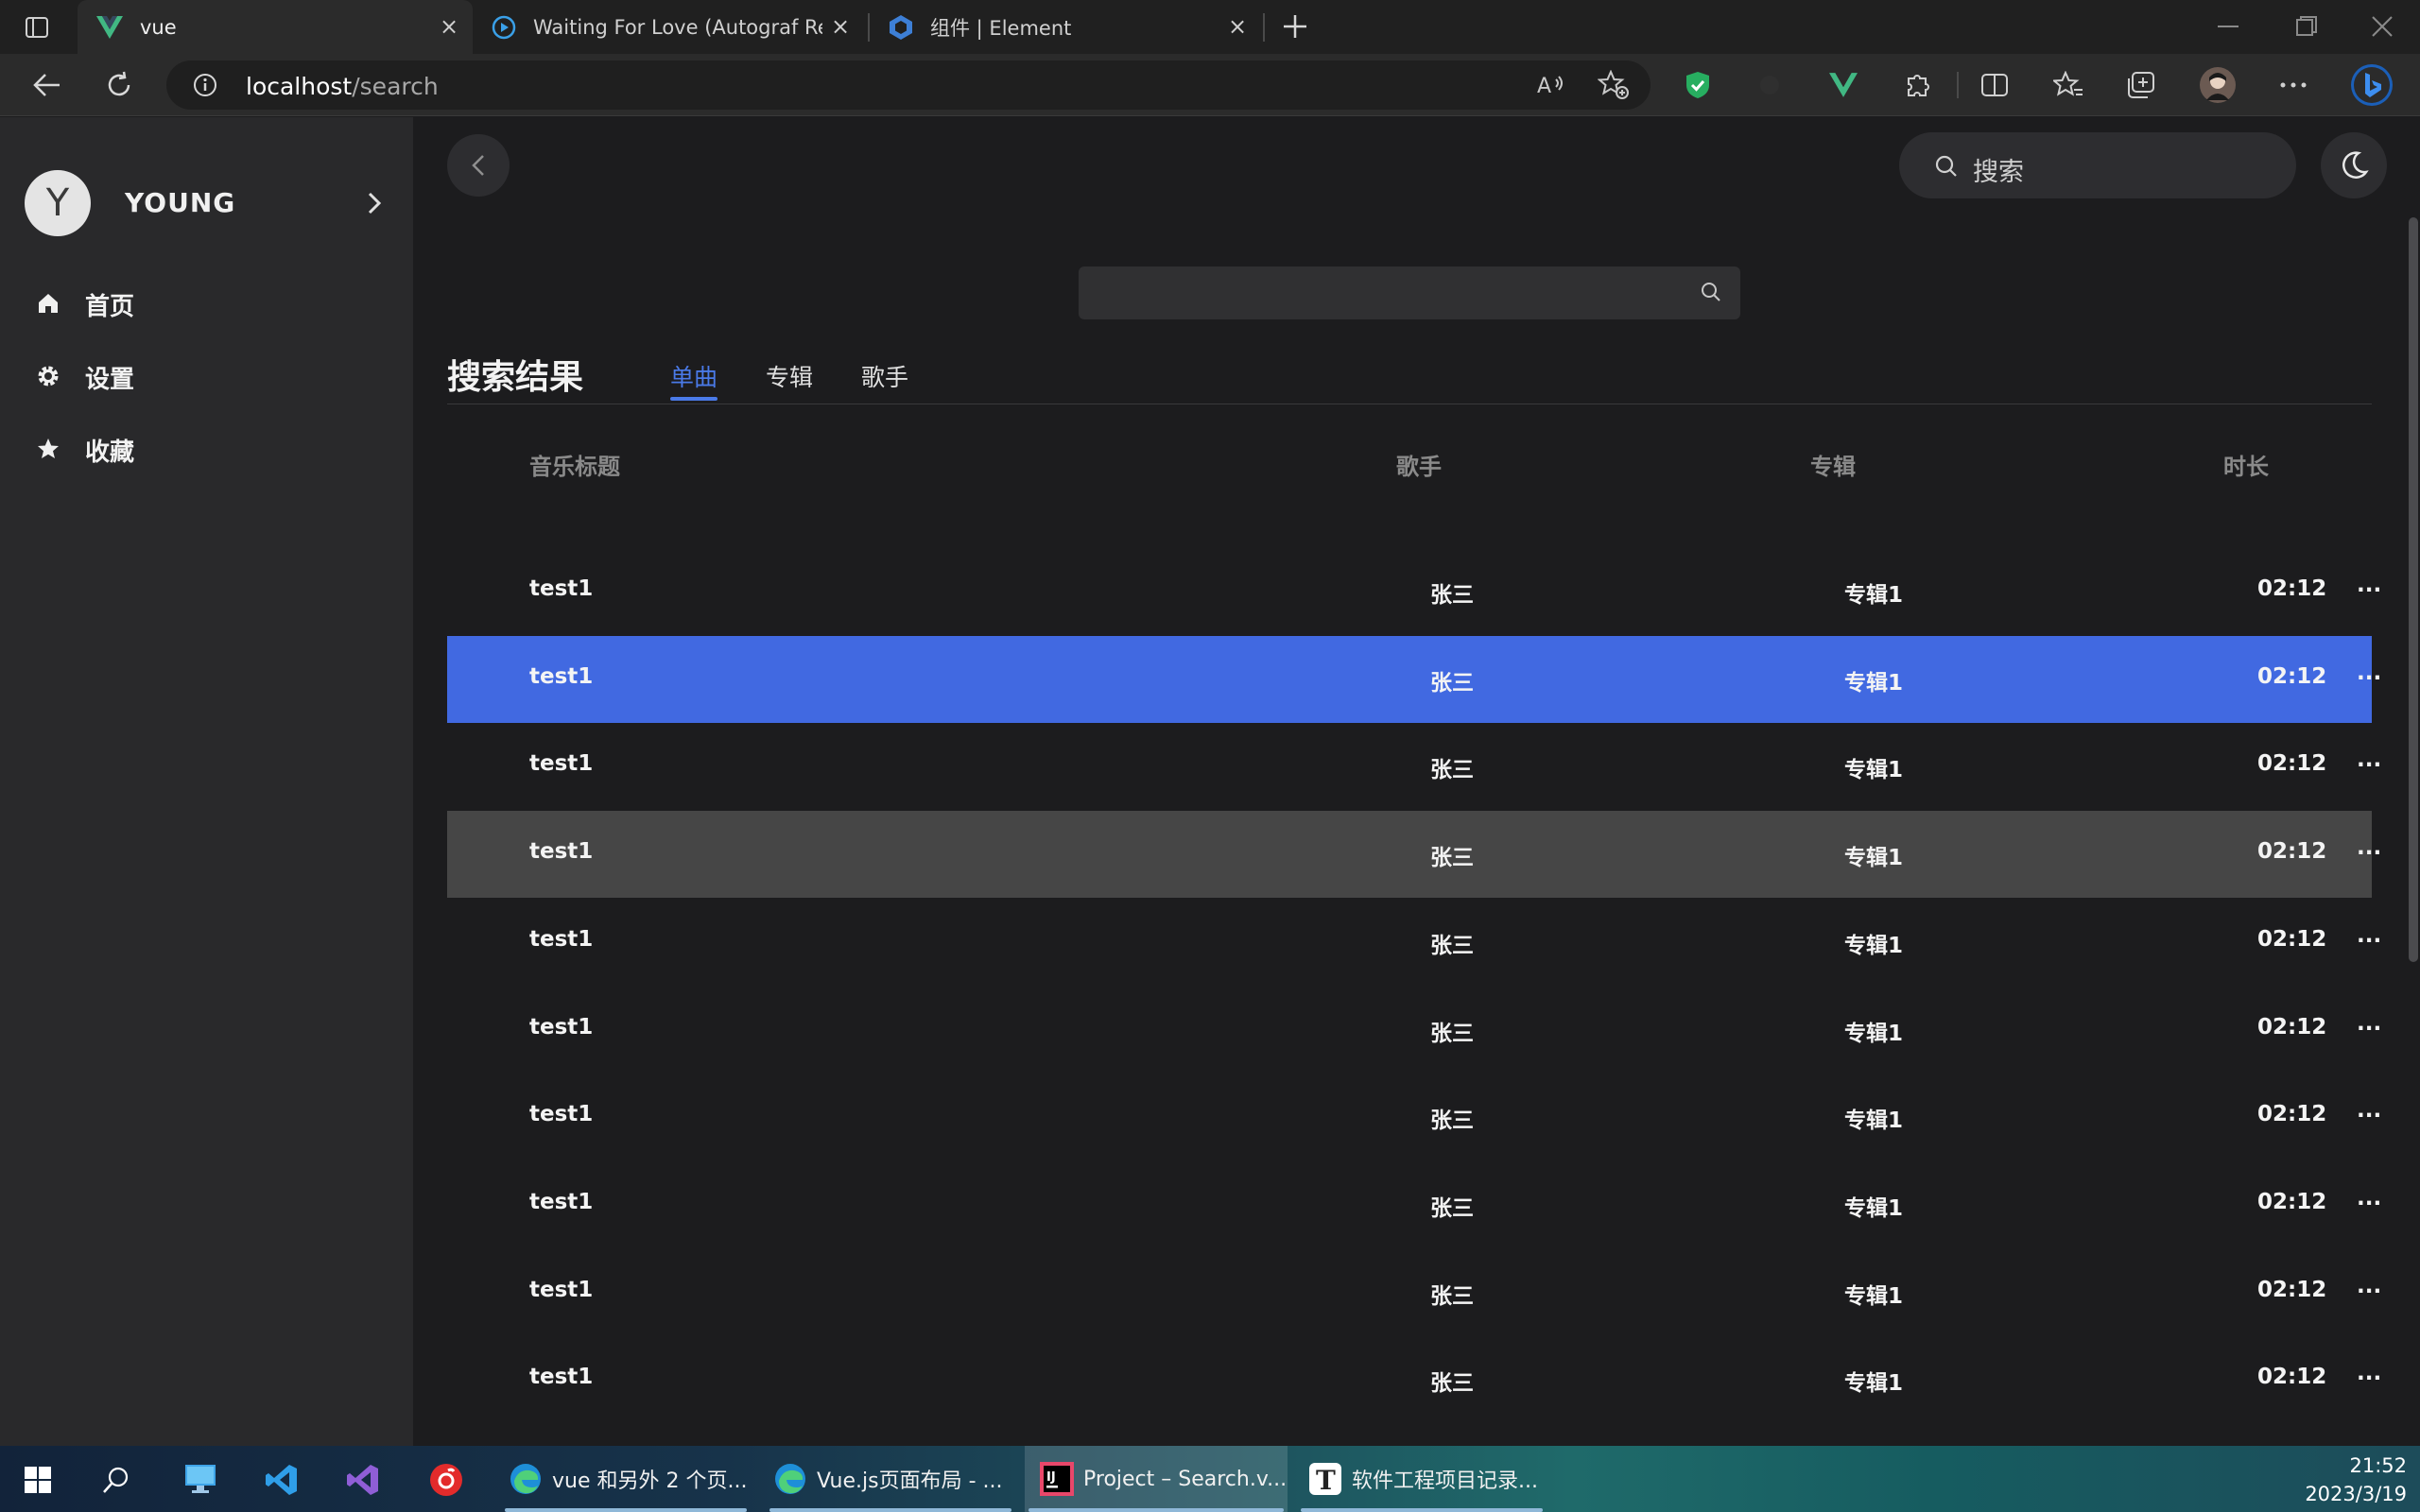  I want to click on sidebar-item-favorites: 收藏, so click(206, 448).